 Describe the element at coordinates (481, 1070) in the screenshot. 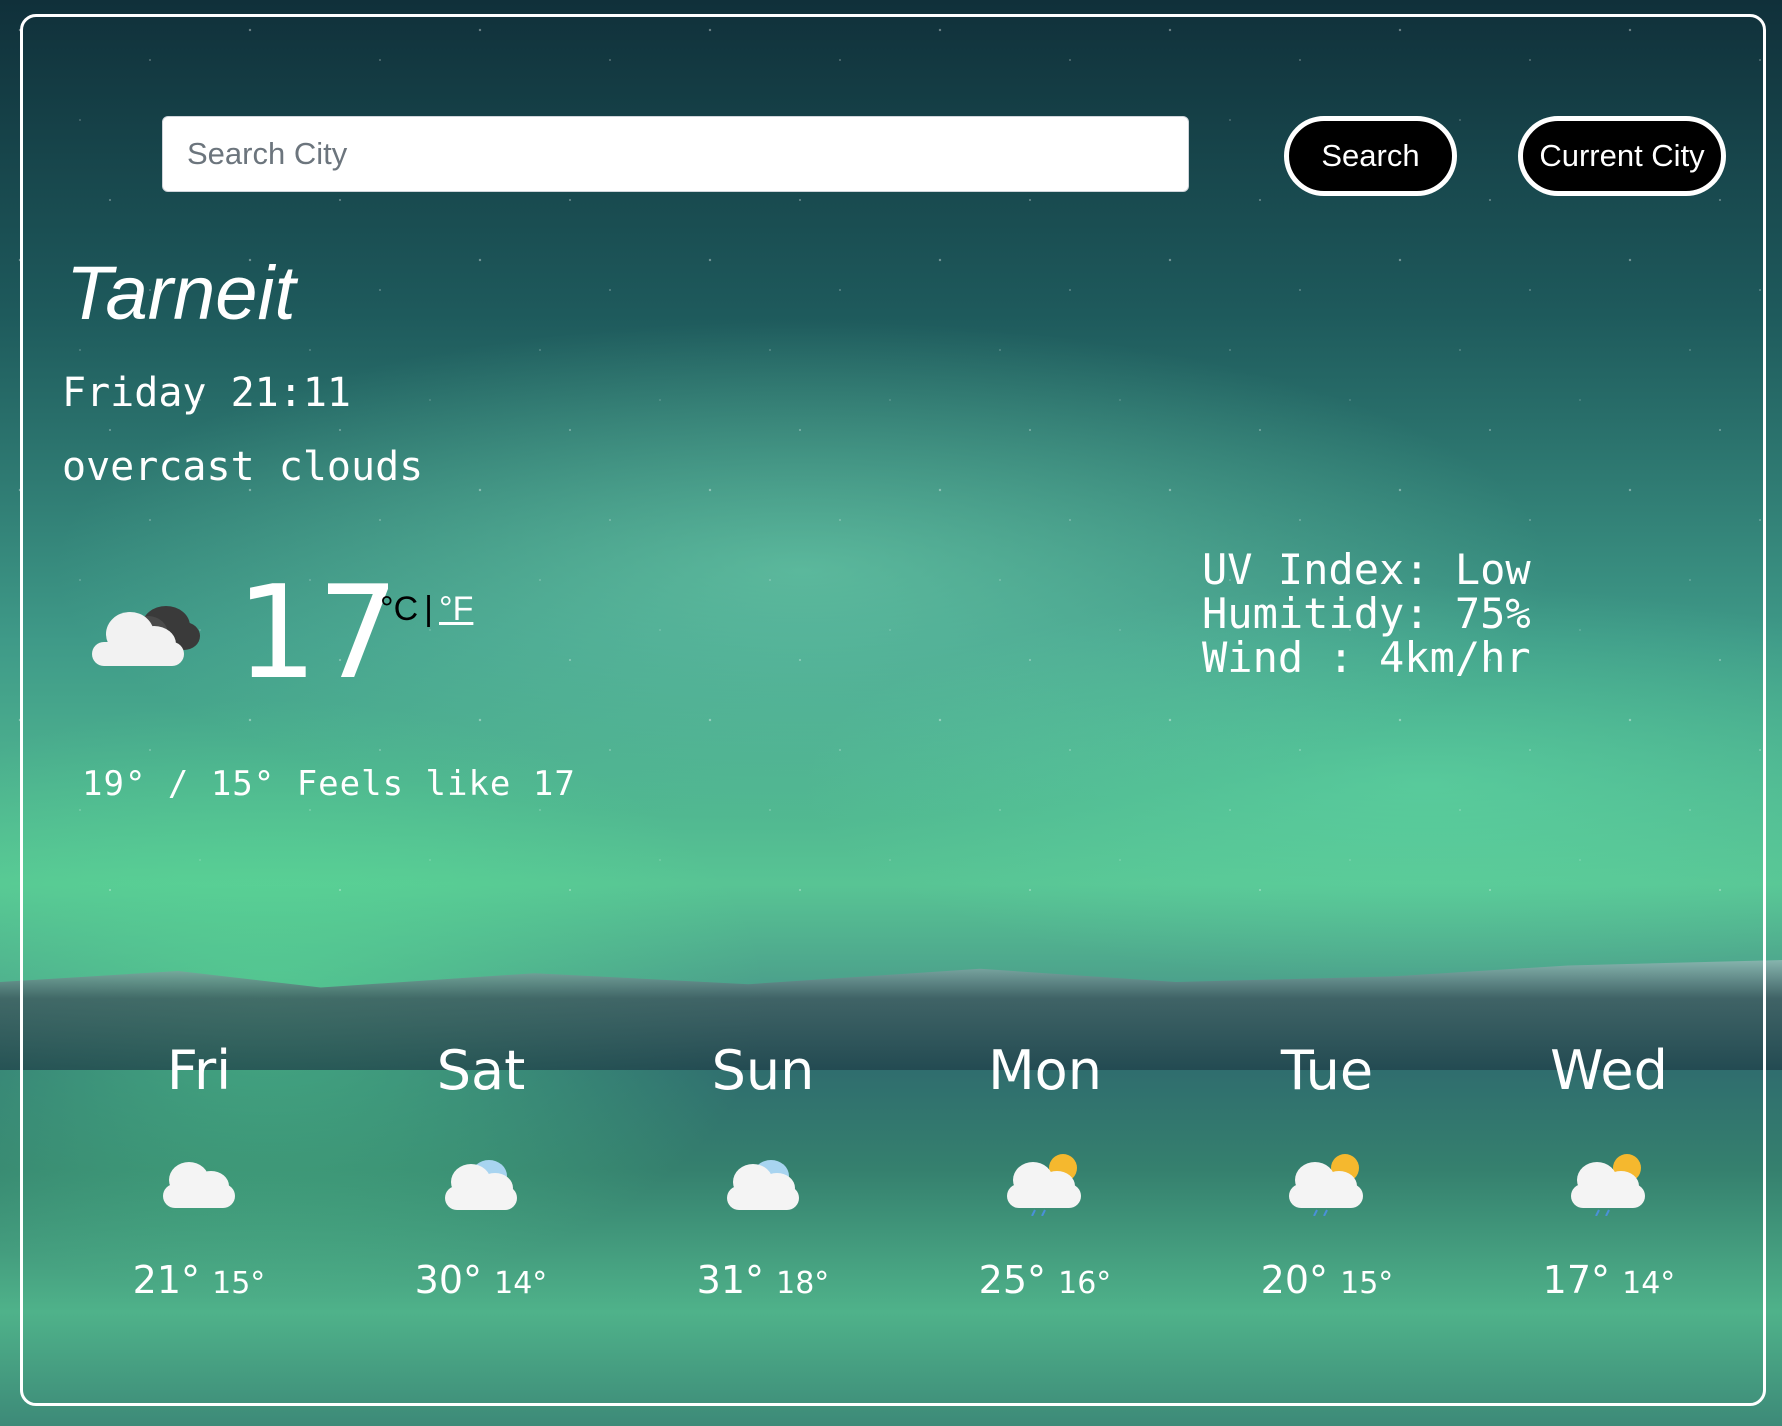

I see `forecast-day-name: Sat` at that location.